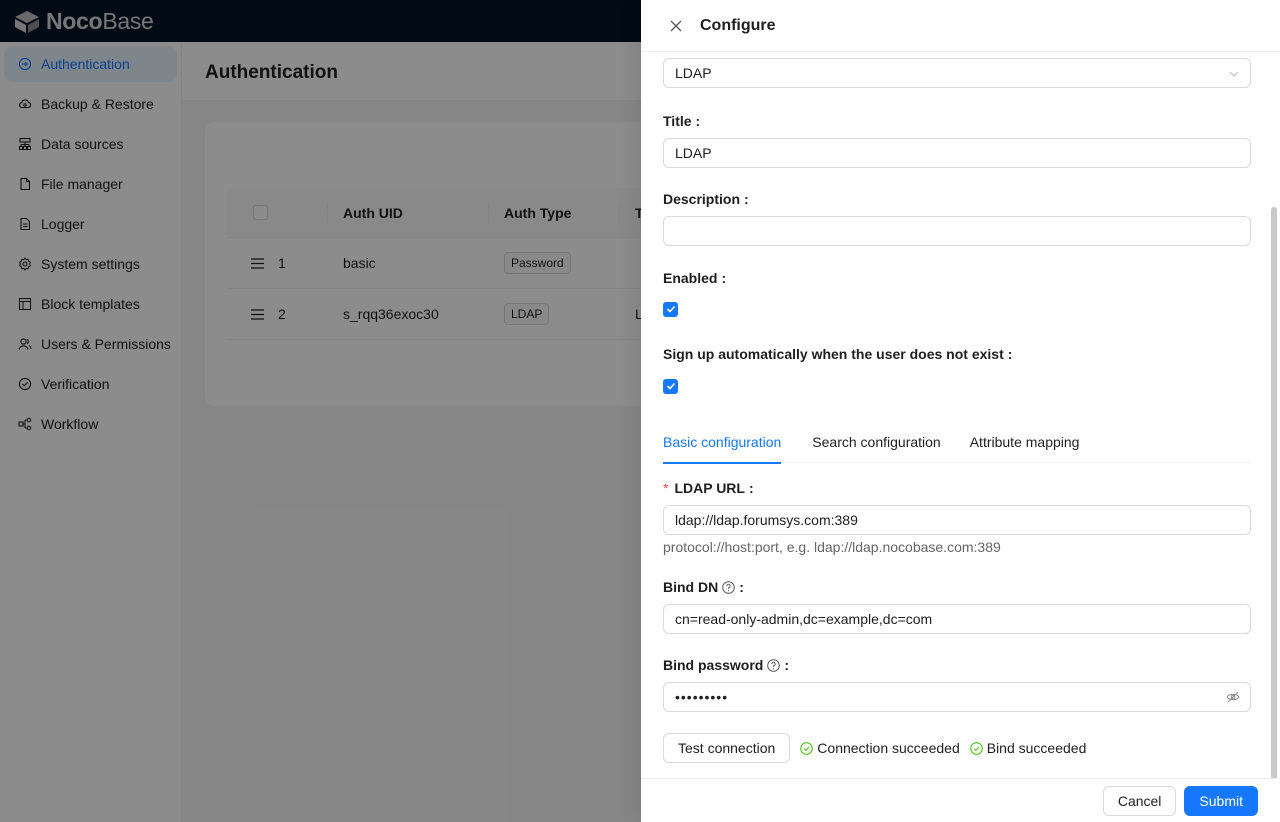 Image resolution: width=1280 pixels, height=822 pixels. I want to click on signup-checkbox, so click(670, 386).